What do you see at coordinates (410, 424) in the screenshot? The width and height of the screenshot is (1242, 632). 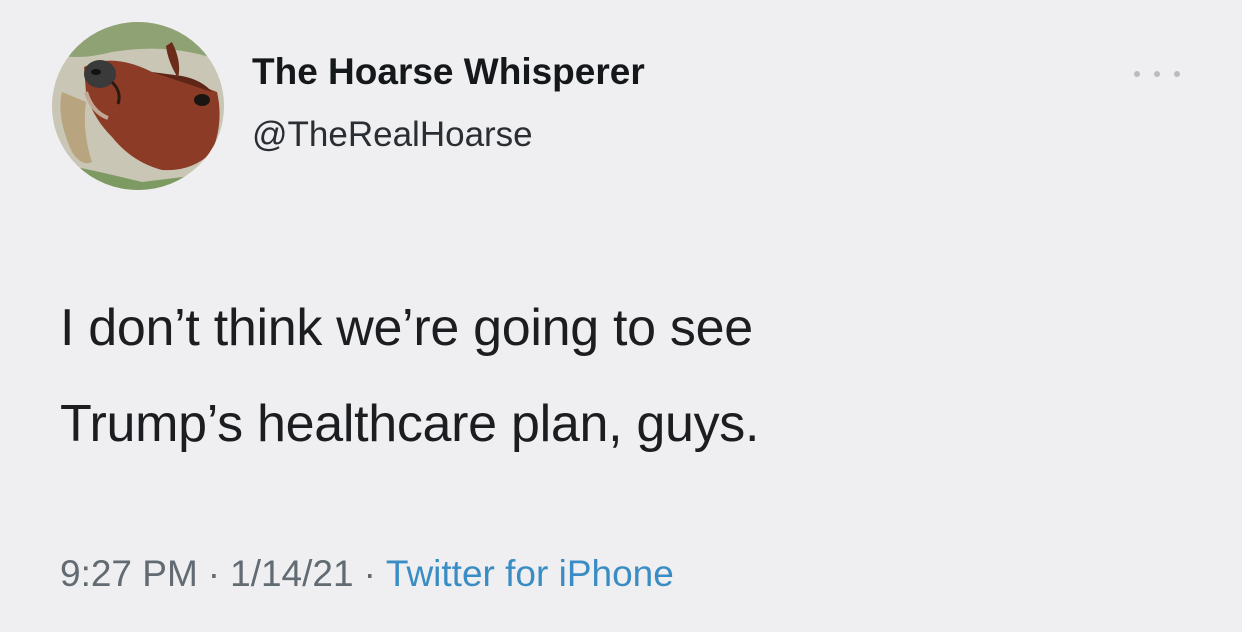 I see `tweet-text-line: Trump’s healthcare plan, guys.` at bounding box center [410, 424].